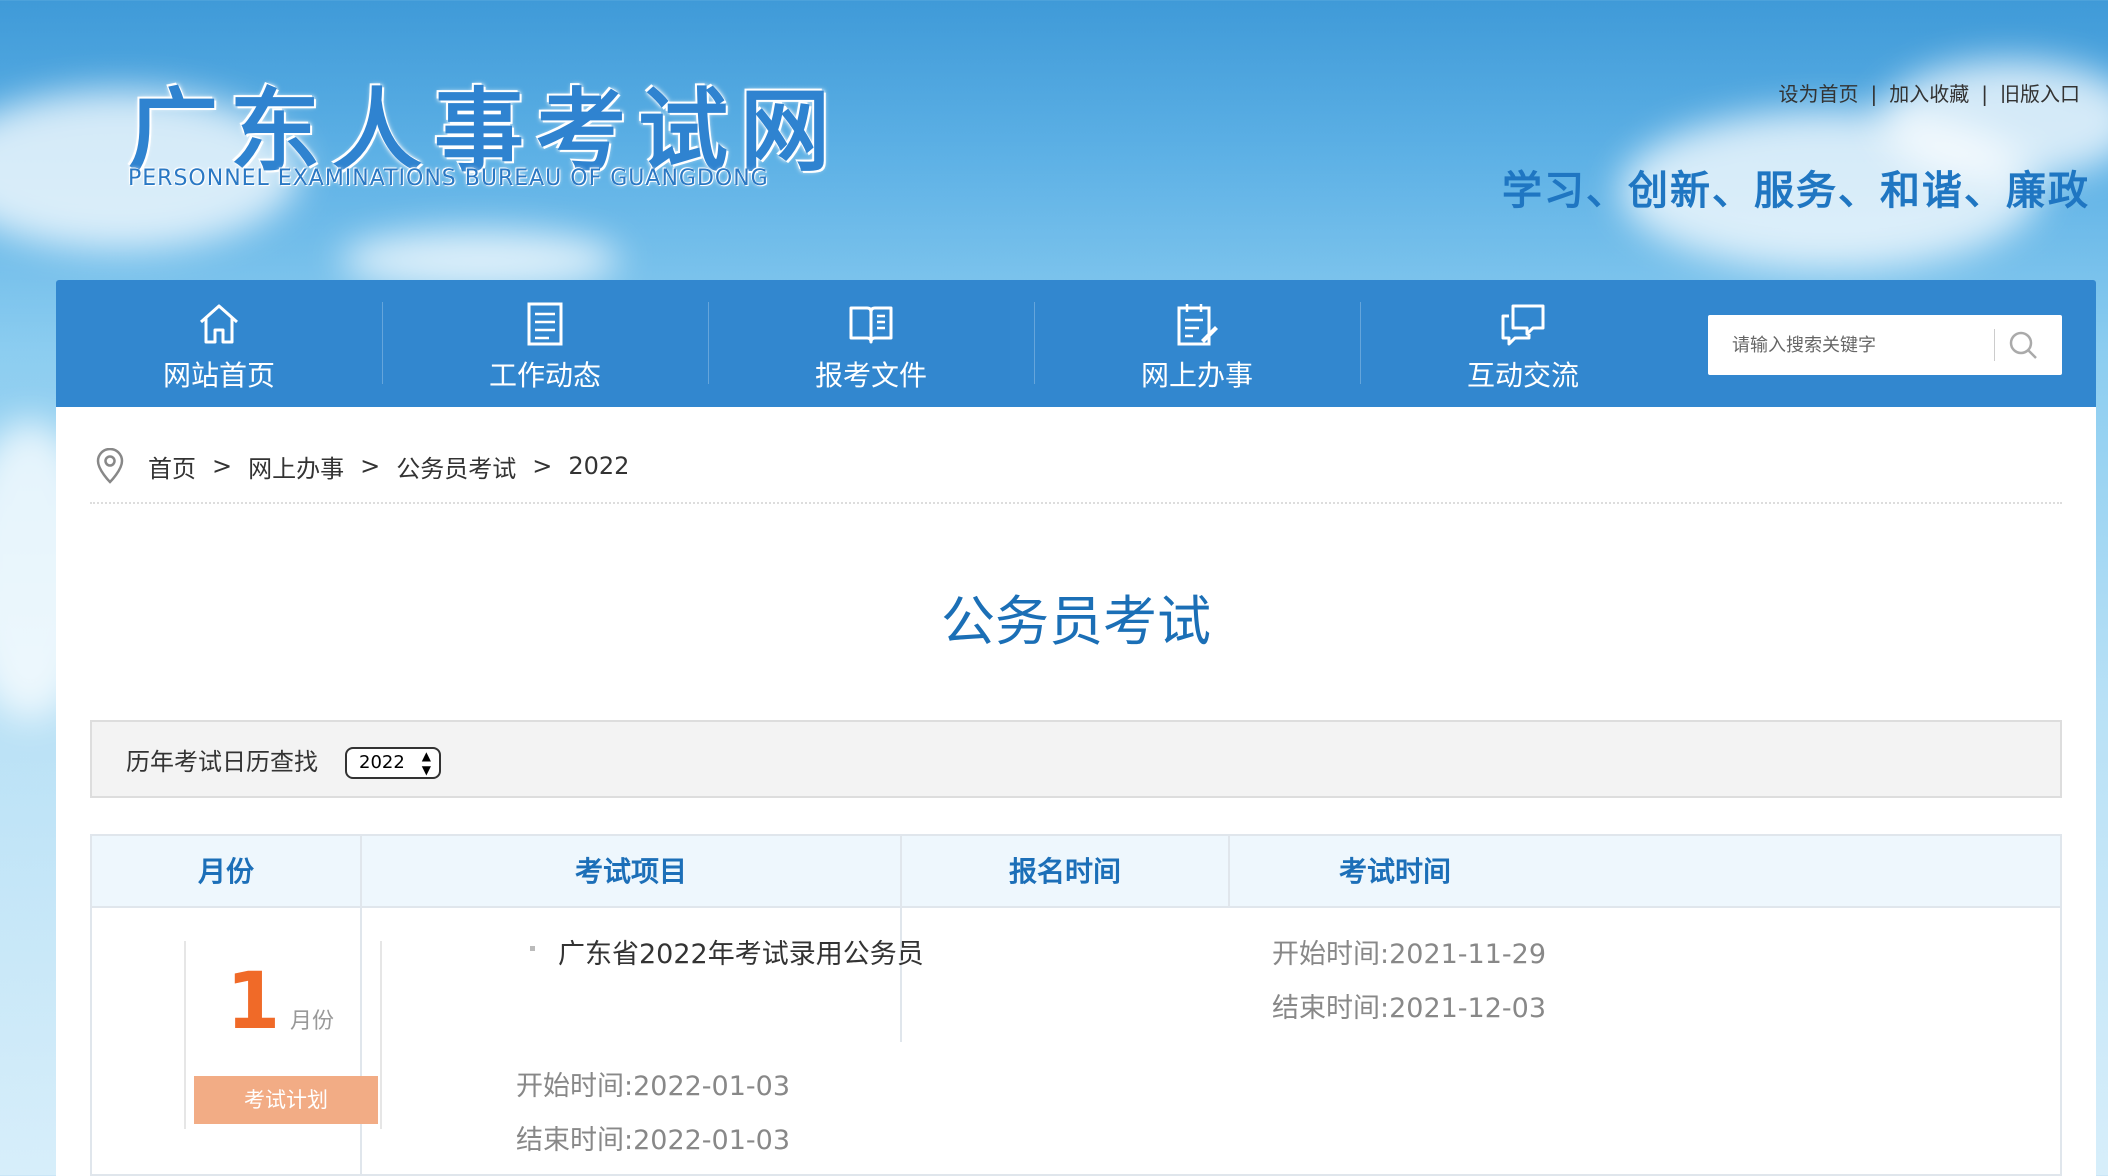  Describe the element at coordinates (286, 1100) in the screenshot. I see `exam-plan-tag: 考试计划` at that location.